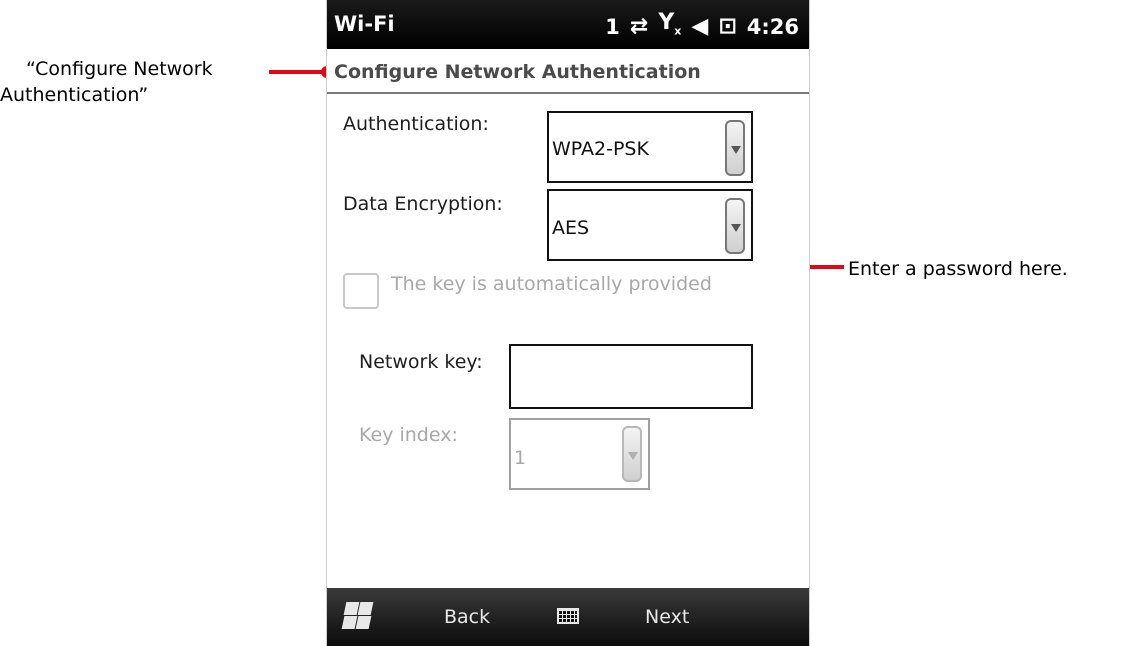 The image size is (1133, 646). I want to click on soft-key-bar: Back Next, so click(568, 617).